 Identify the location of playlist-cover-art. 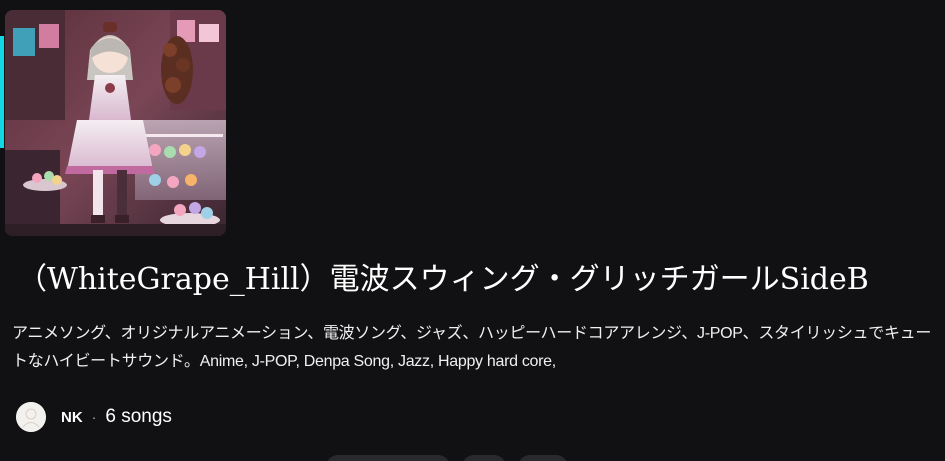
(115, 123).